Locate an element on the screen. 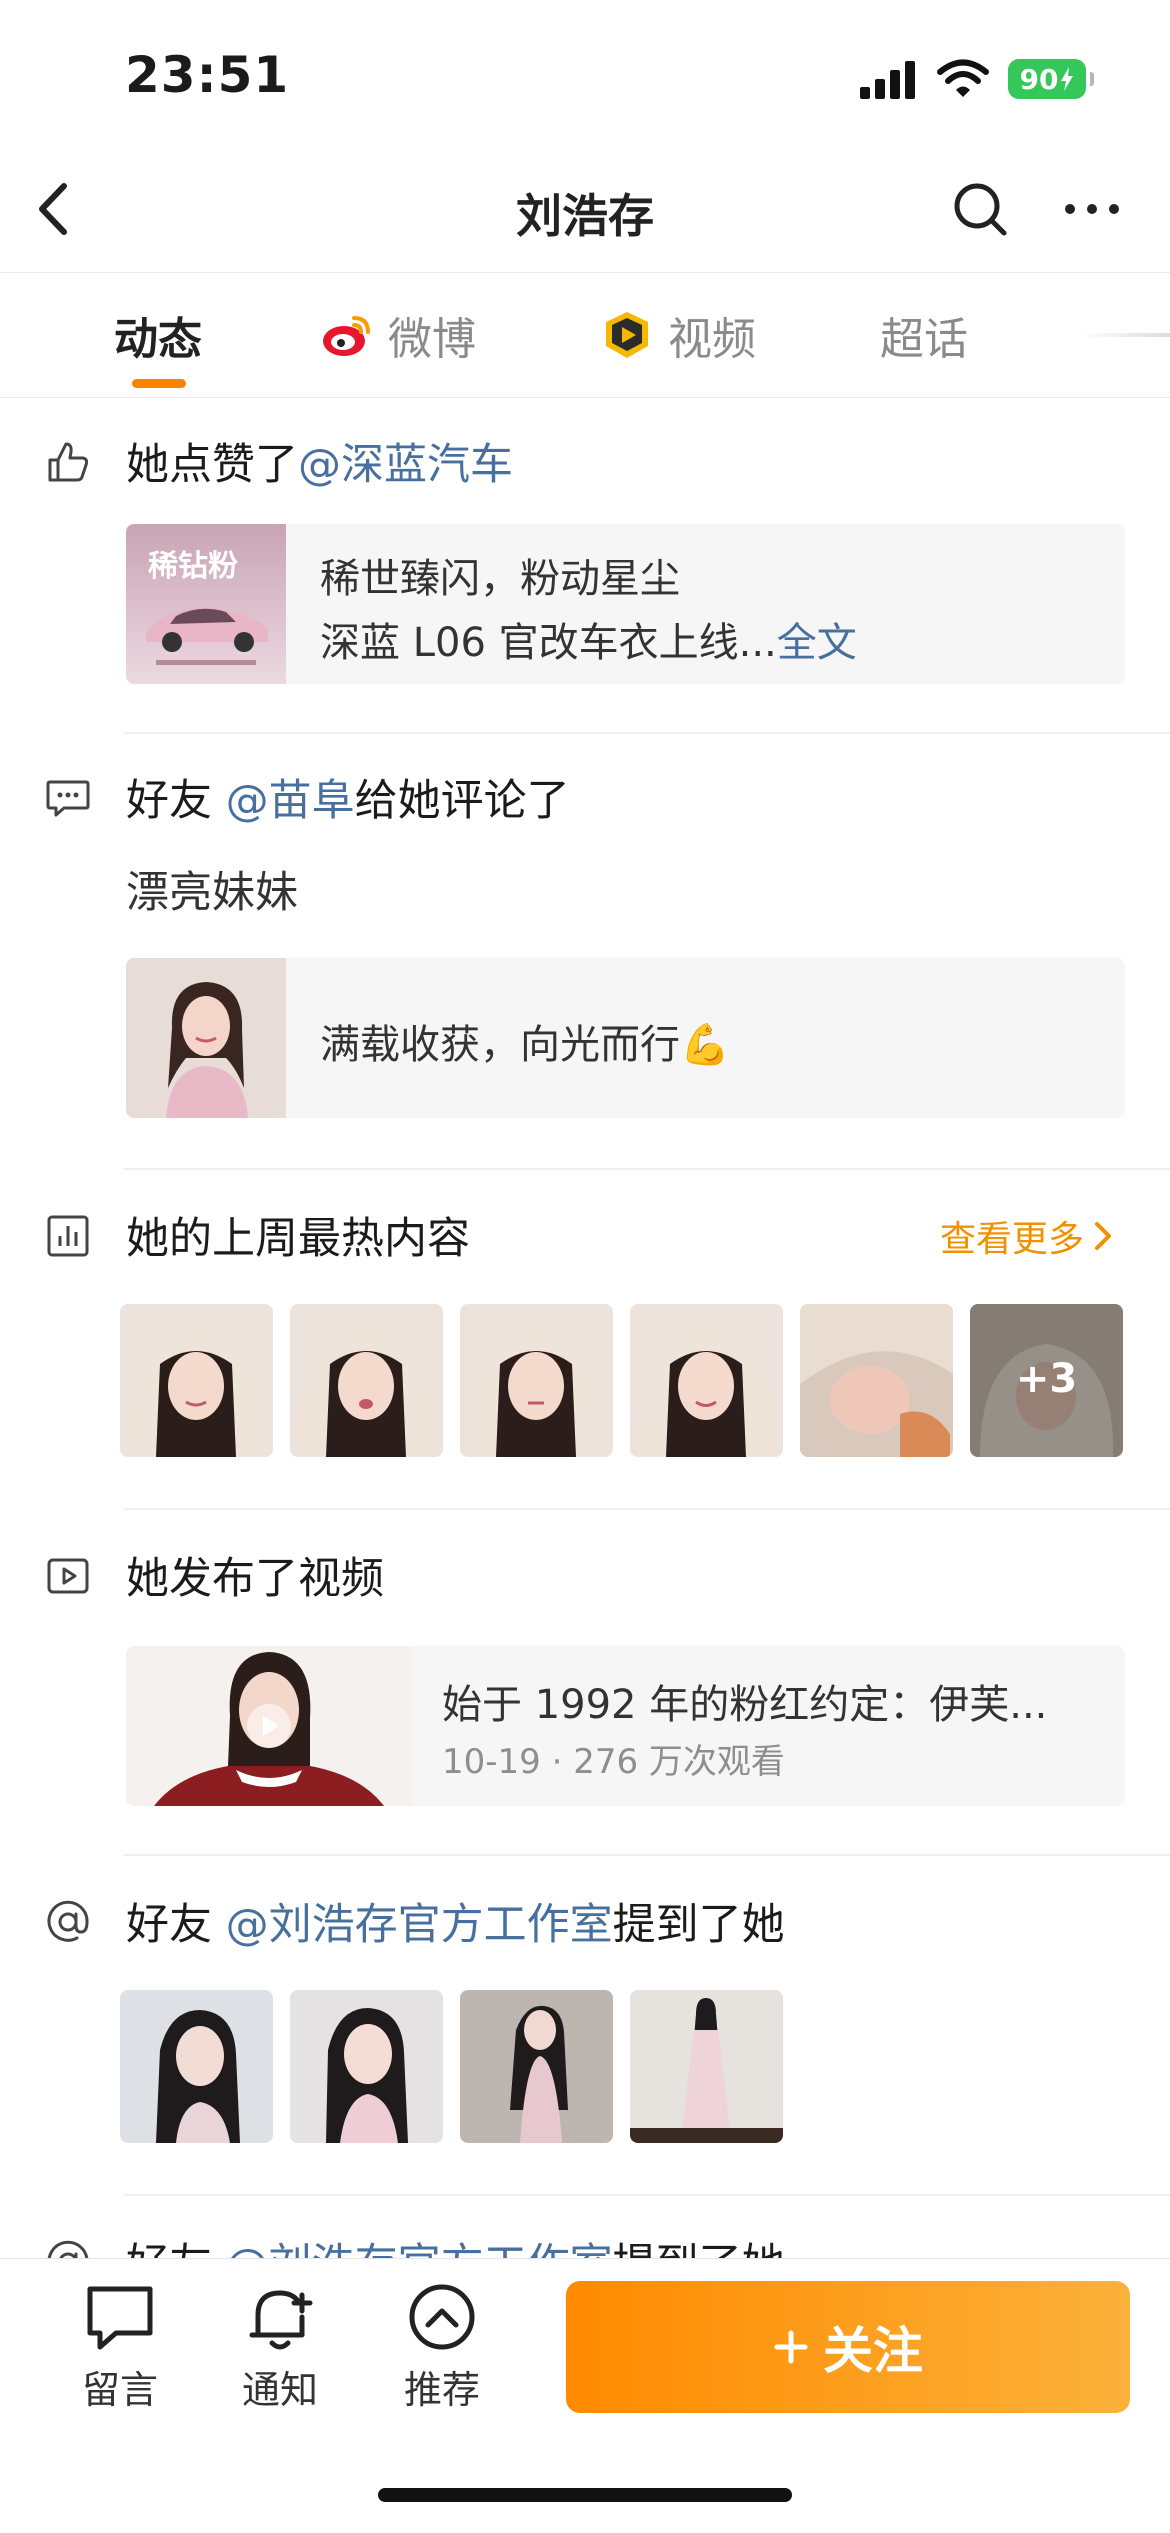 Image resolution: width=1170 pixels, height=2533 pixels. feed-item-header: 好友 @苗阜给她评论了 is located at coordinates (348, 797).